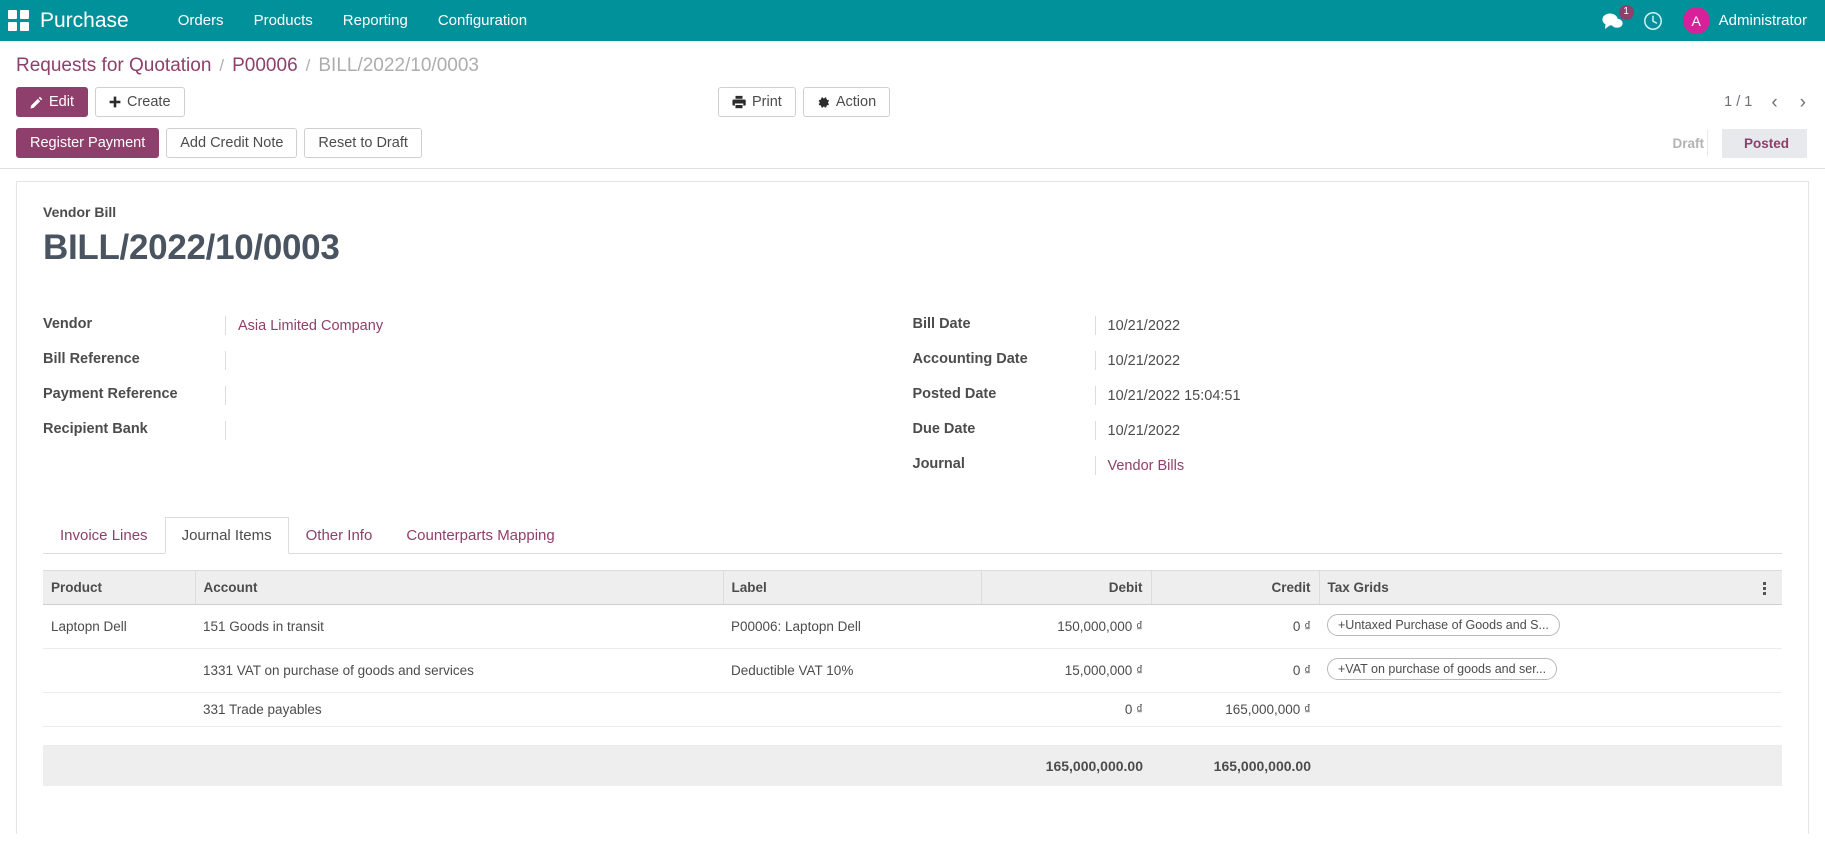 The width and height of the screenshot is (1825, 855). Describe the element at coordinates (1803, 102) in the screenshot. I see `chevron-right-icon: ›` at that location.